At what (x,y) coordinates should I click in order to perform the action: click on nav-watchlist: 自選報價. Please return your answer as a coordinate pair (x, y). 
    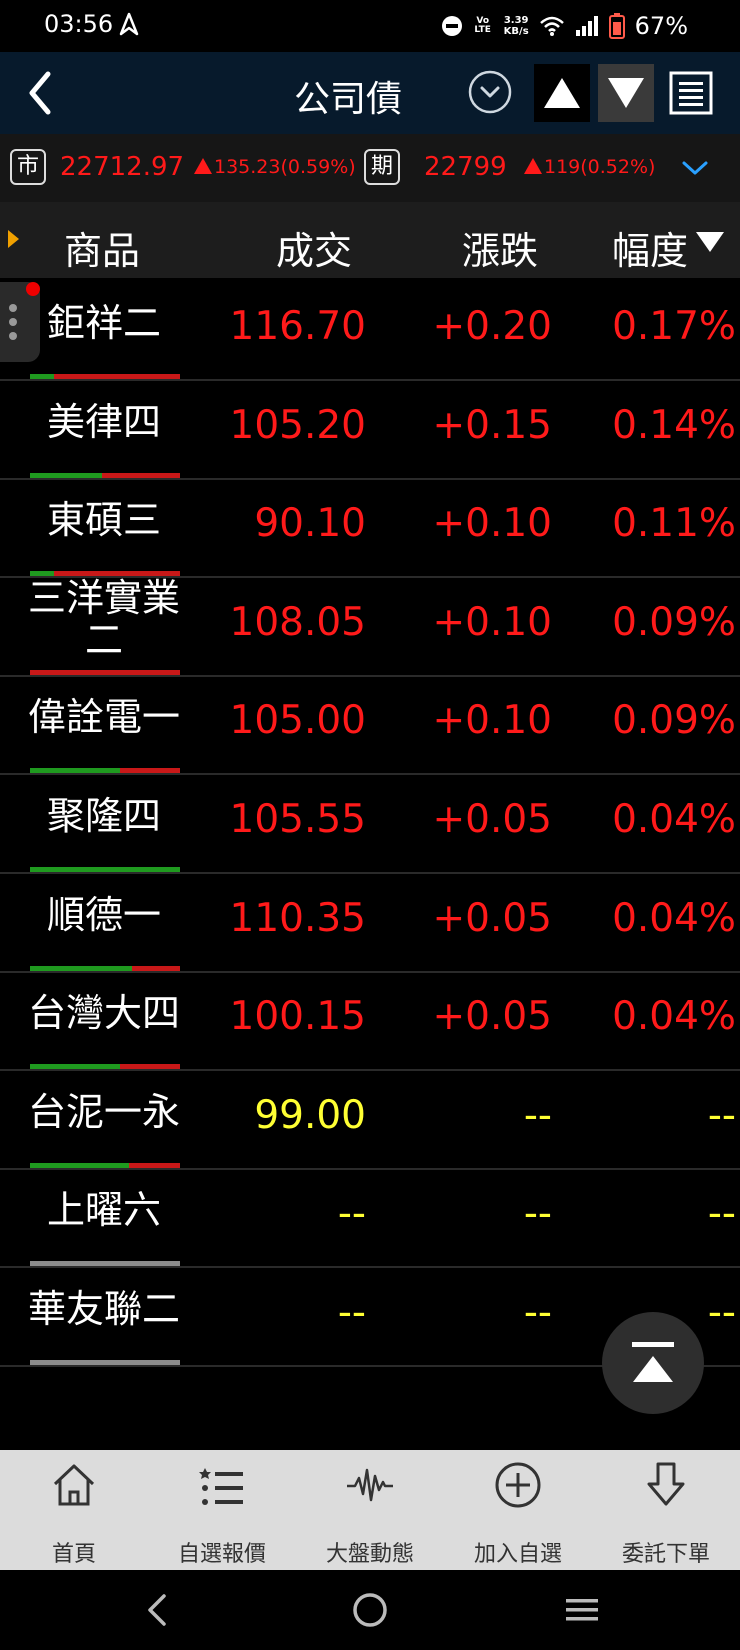
    Looking at the image, I should click on (222, 1510).